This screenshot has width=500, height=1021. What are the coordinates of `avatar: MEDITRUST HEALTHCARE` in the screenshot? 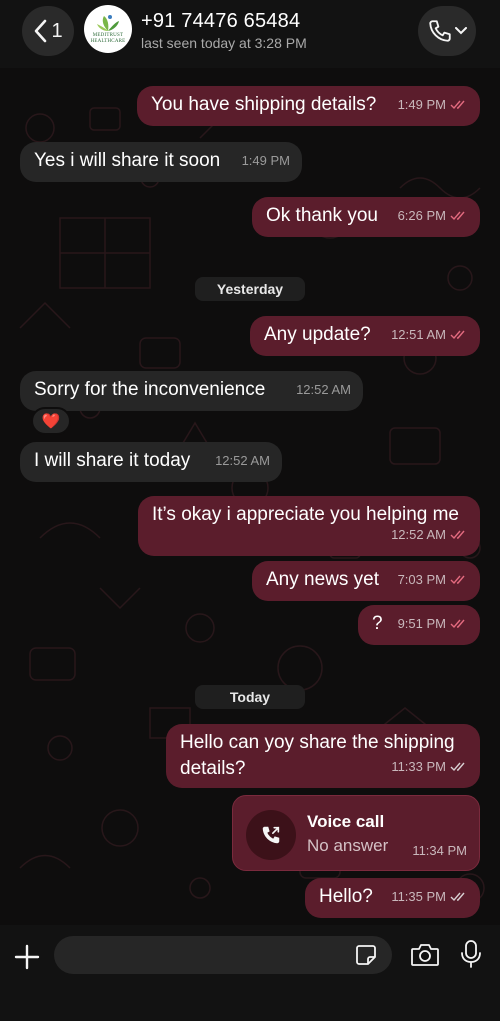 It's located at (108, 29).